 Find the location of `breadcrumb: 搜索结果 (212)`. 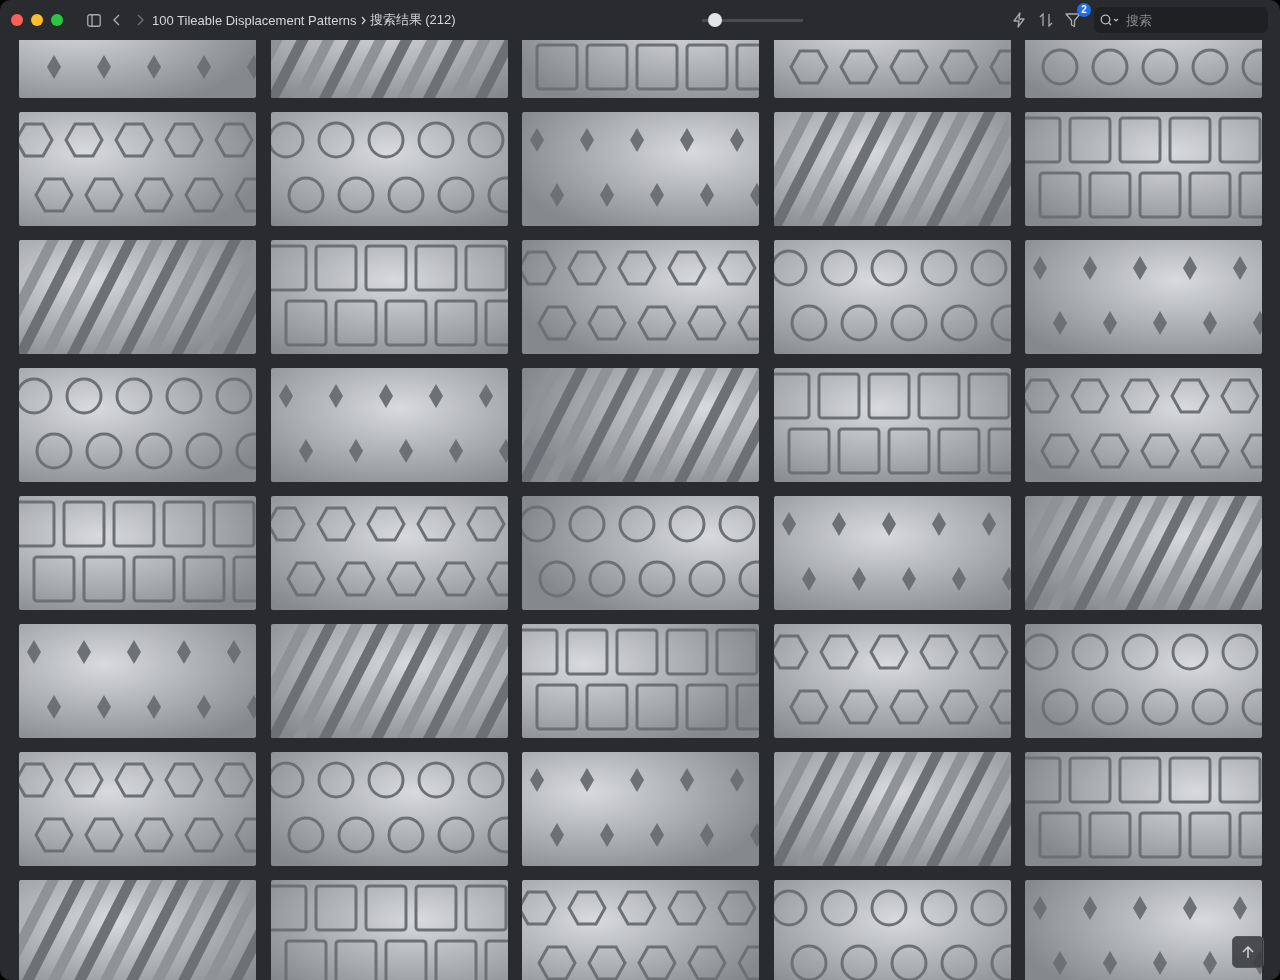

breadcrumb: 搜索结果 (212) is located at coordinates (412, 20).